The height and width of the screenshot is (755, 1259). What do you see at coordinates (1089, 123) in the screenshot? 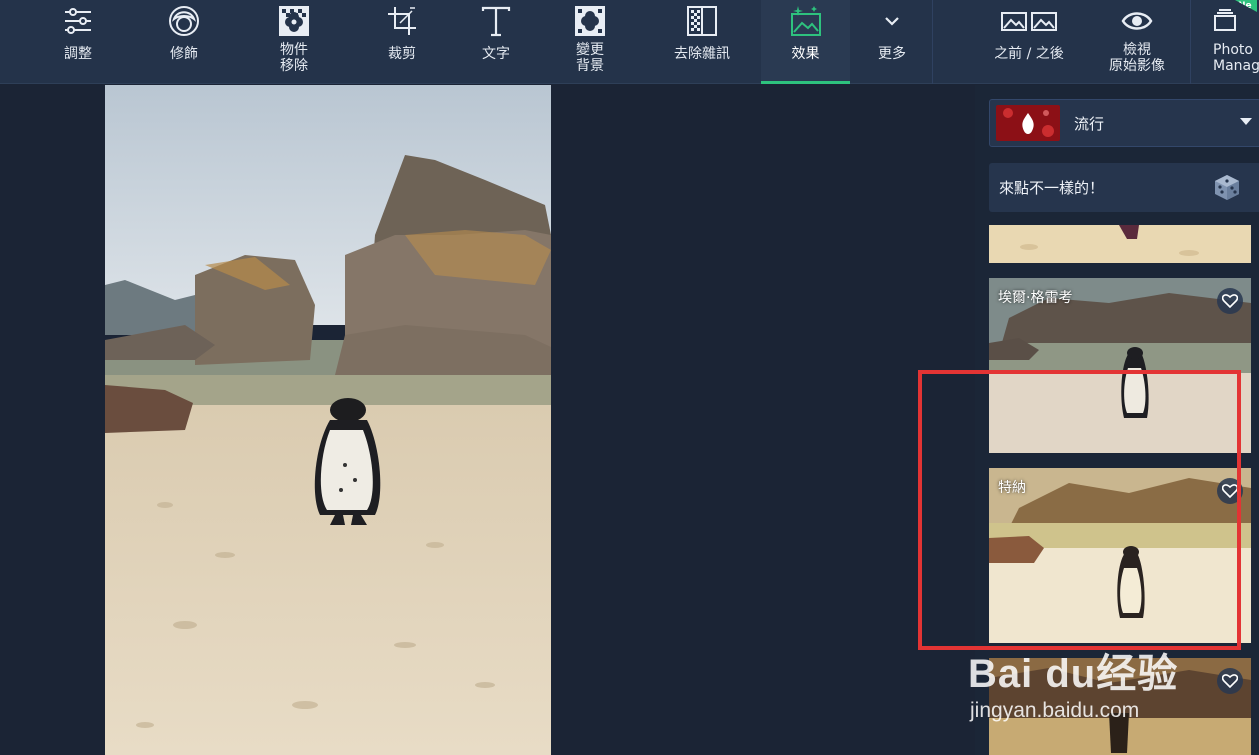
I see `category-label: 流行` at bounding box center [1089, 123].